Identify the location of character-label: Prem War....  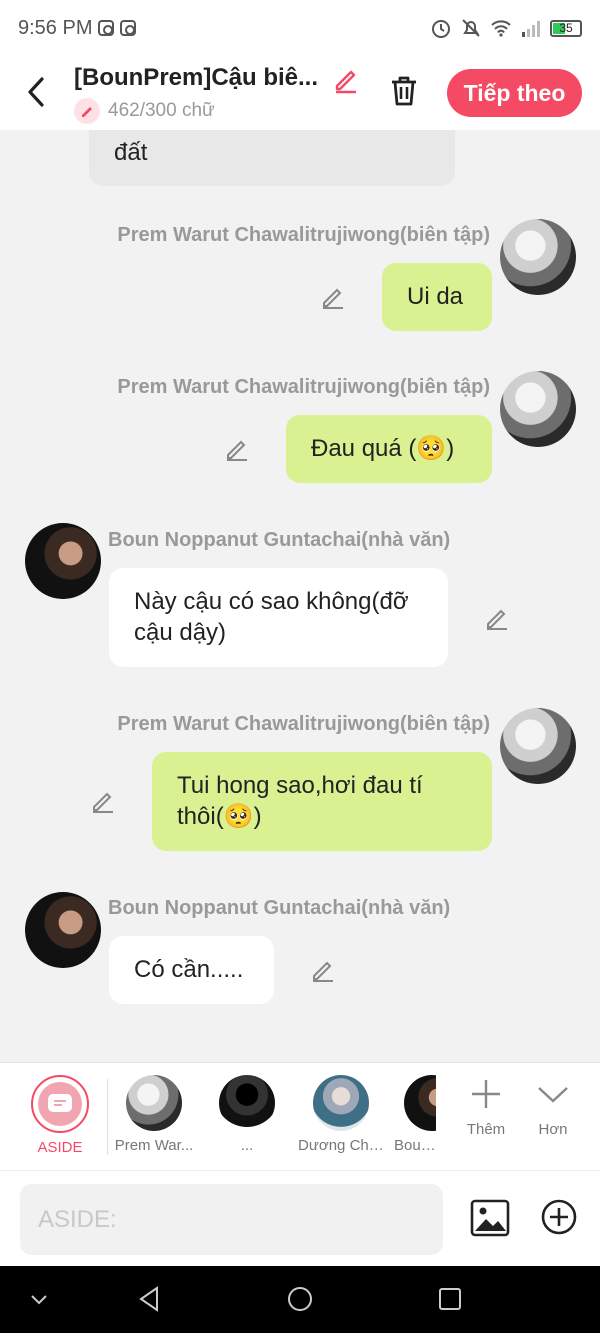
(154, 1145).